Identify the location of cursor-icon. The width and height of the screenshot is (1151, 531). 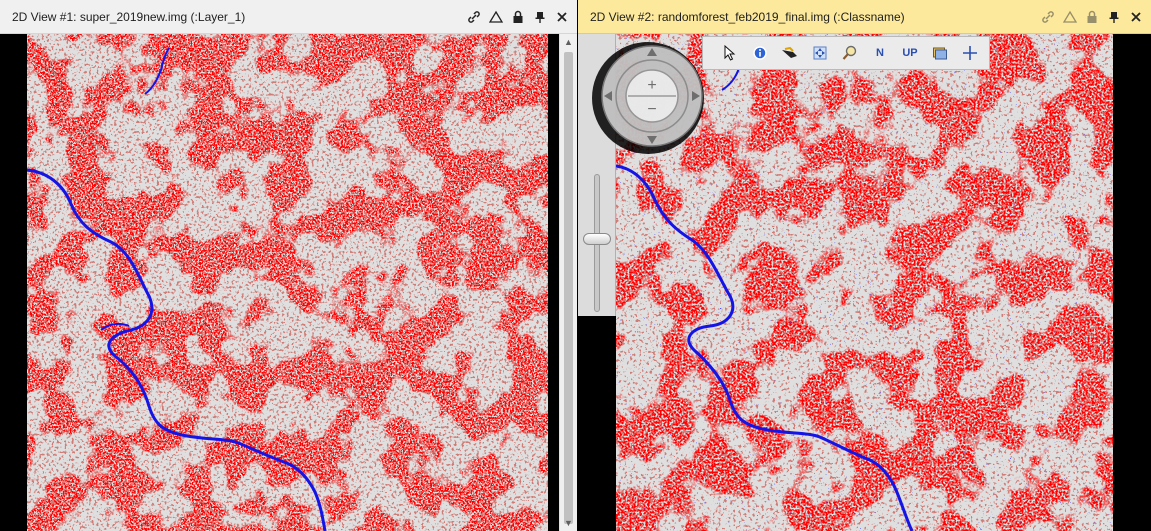
(730, 53).